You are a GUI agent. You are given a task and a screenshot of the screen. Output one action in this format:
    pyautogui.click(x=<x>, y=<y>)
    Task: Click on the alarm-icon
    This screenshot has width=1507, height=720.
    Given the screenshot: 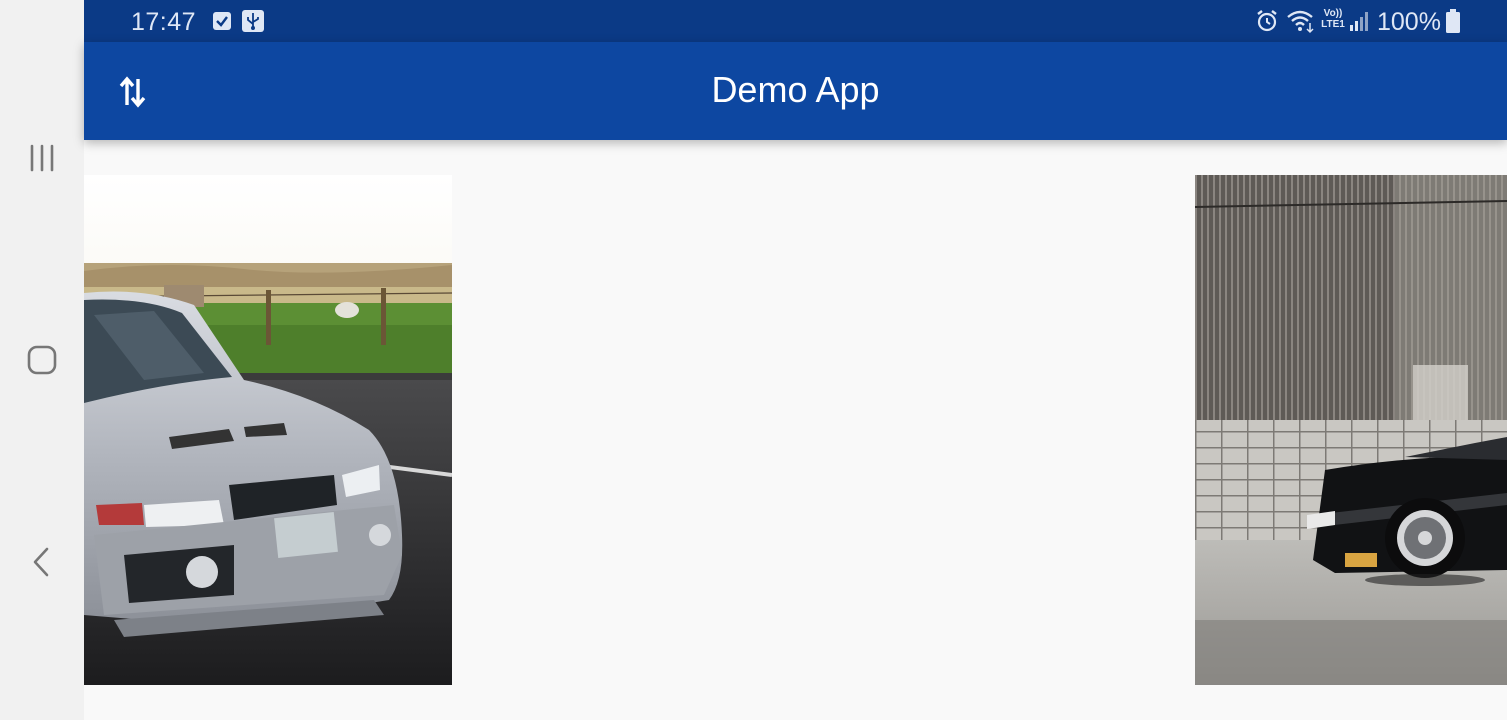 What is the action you would take?
    pyautogui.click(x=1267, y=21)
    